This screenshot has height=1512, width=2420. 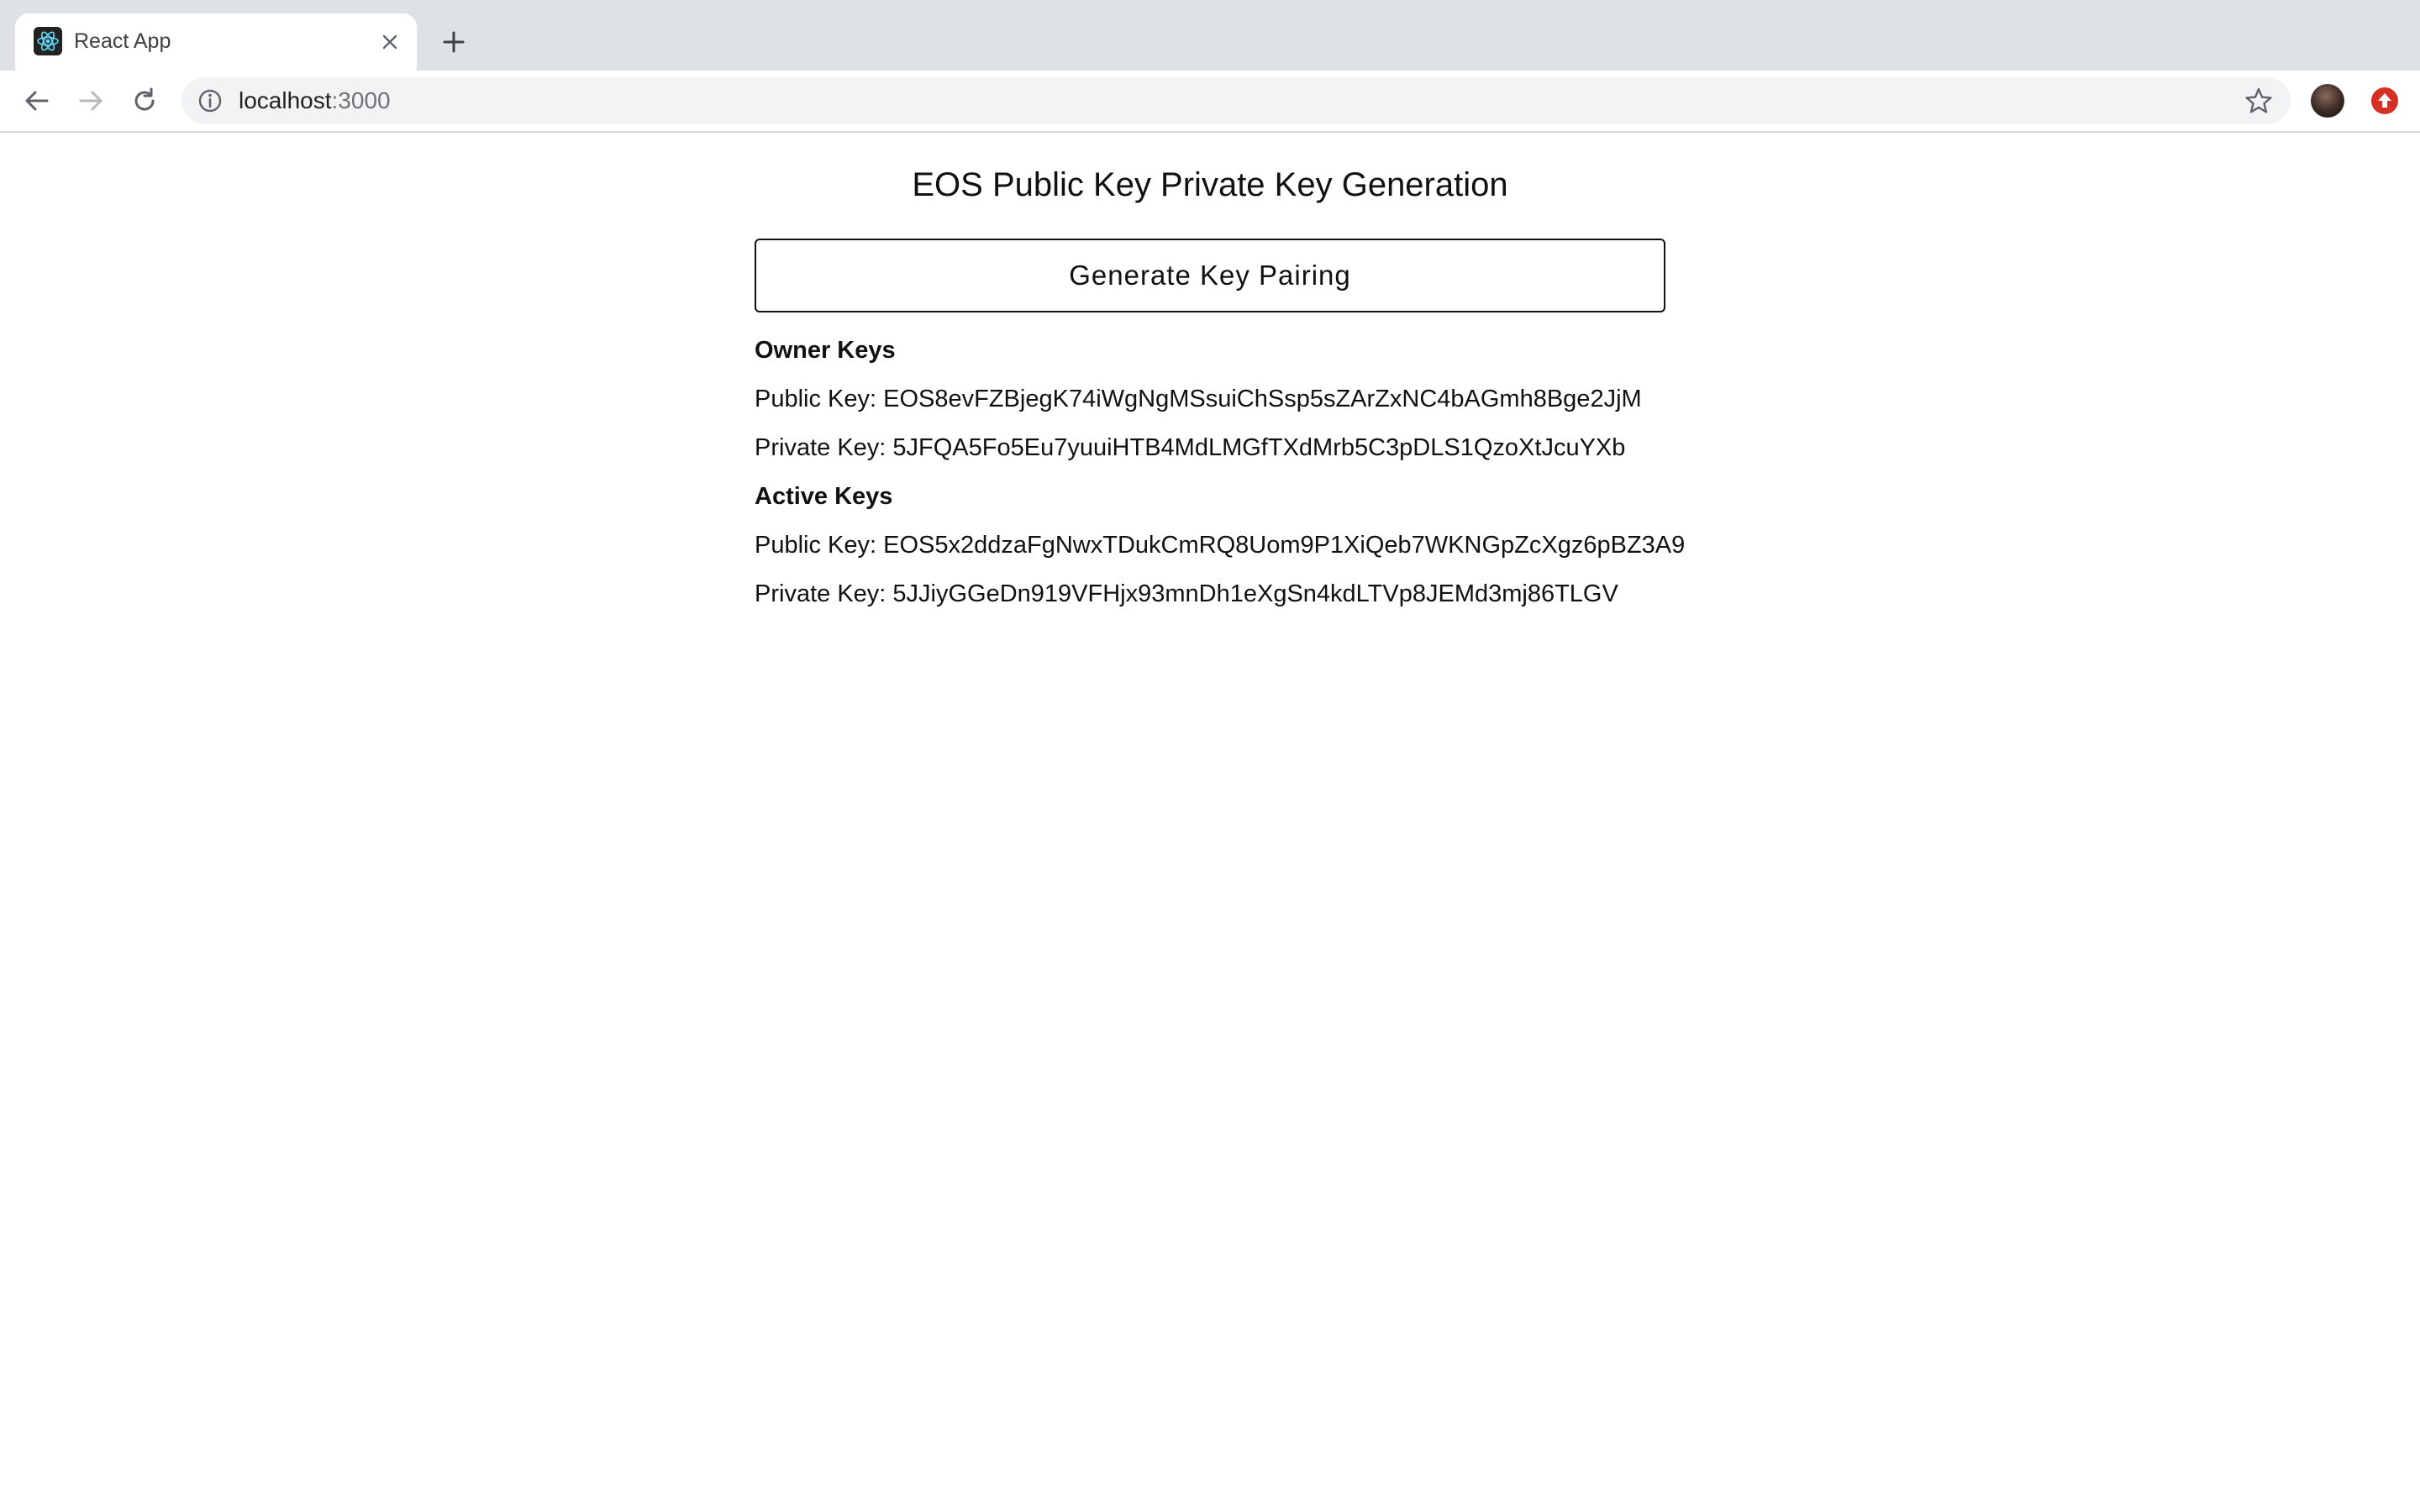 I want to click on browser-tab-active: React App, so click(x=216, y=42).